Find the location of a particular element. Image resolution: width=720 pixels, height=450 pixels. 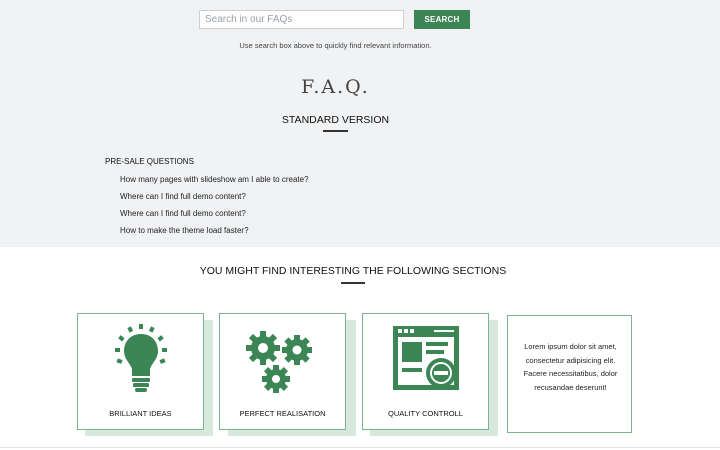

card-label: QUALITY CONTROLL is located at coordinates (425, 413).